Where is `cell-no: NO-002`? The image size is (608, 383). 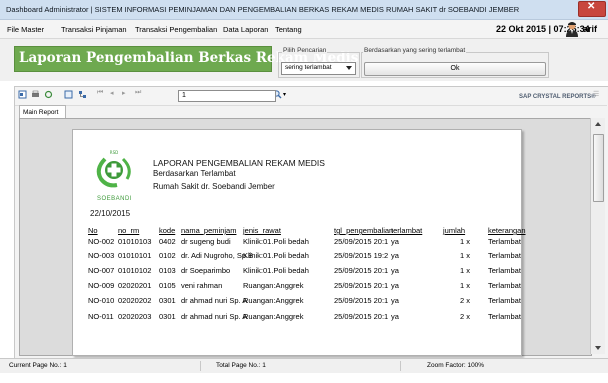
cell-no: NO-002 is located at coordinates (101, 241).